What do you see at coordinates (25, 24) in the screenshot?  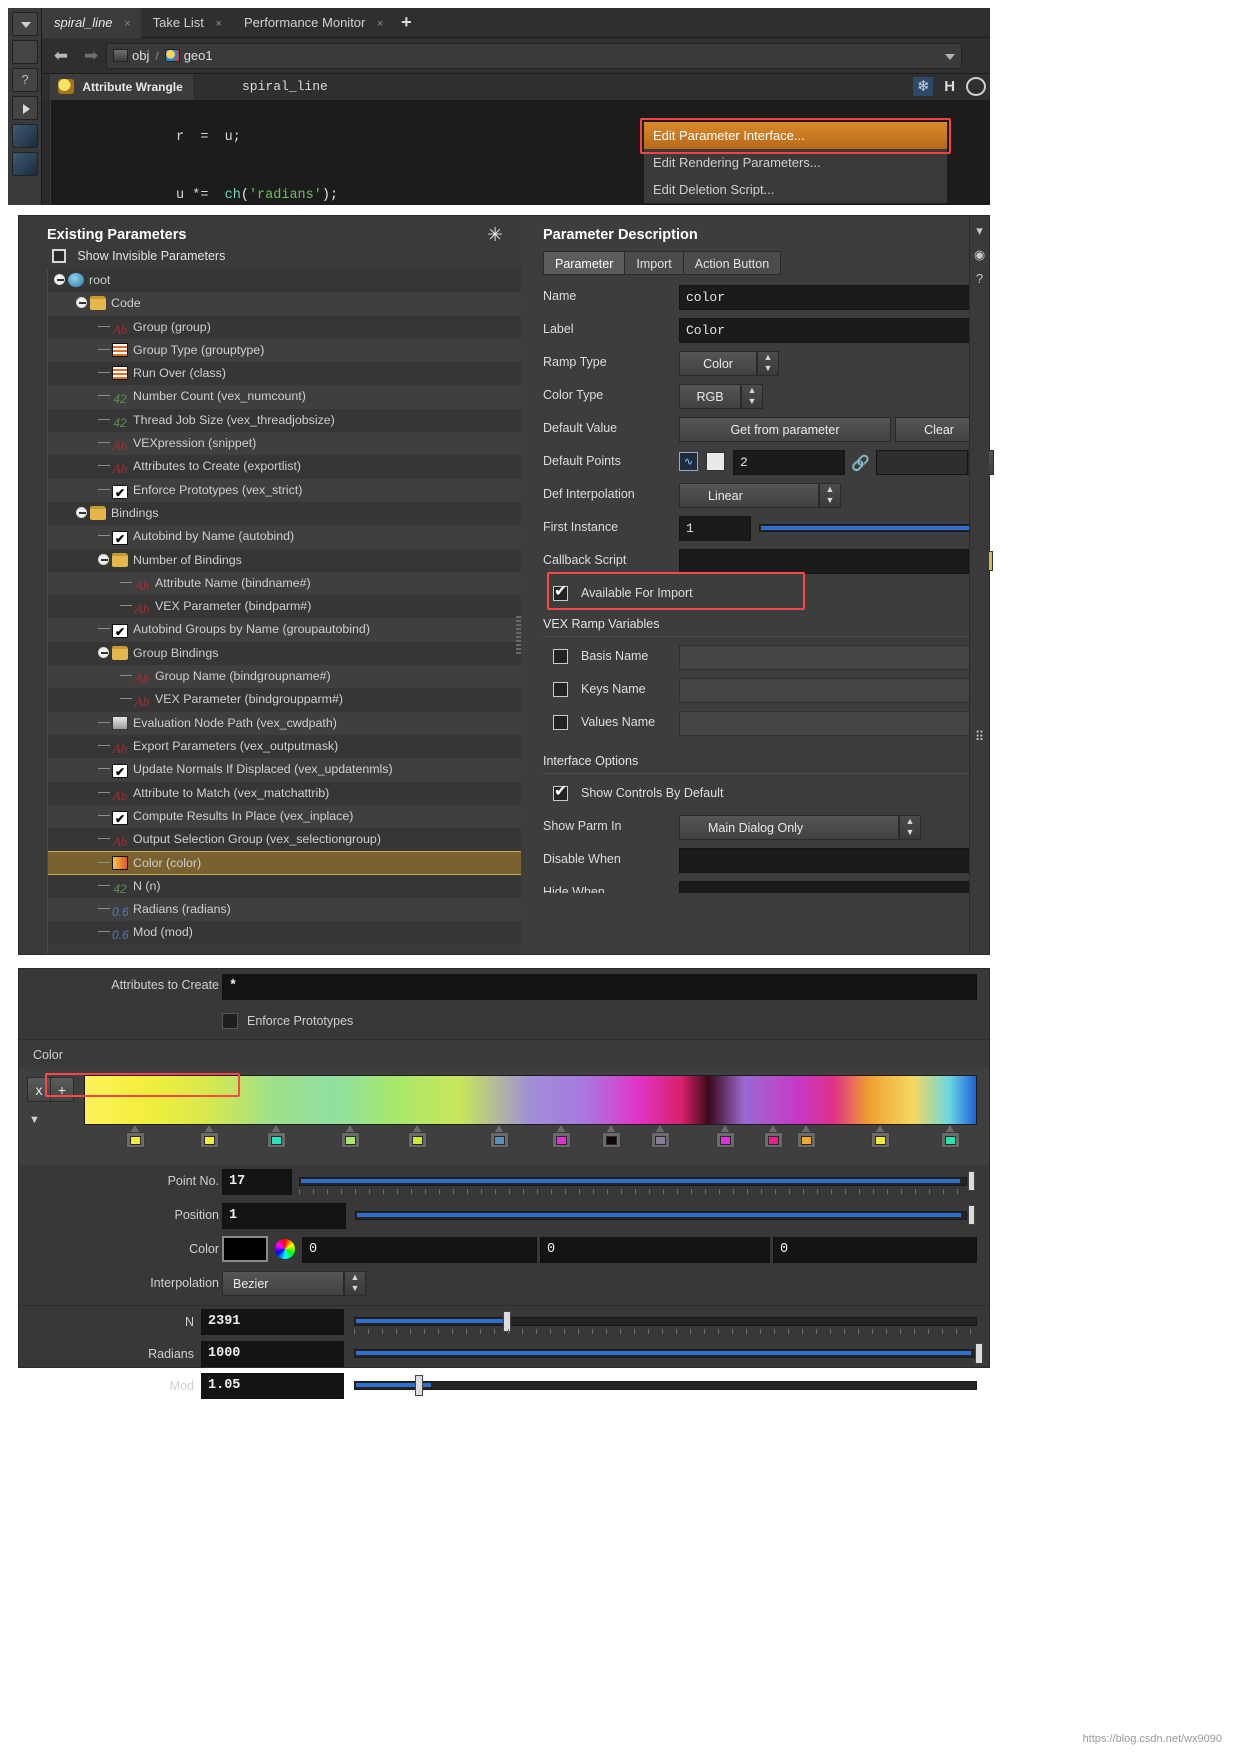 I see `rail-dropdown-button` at bounding box center [25, 24].